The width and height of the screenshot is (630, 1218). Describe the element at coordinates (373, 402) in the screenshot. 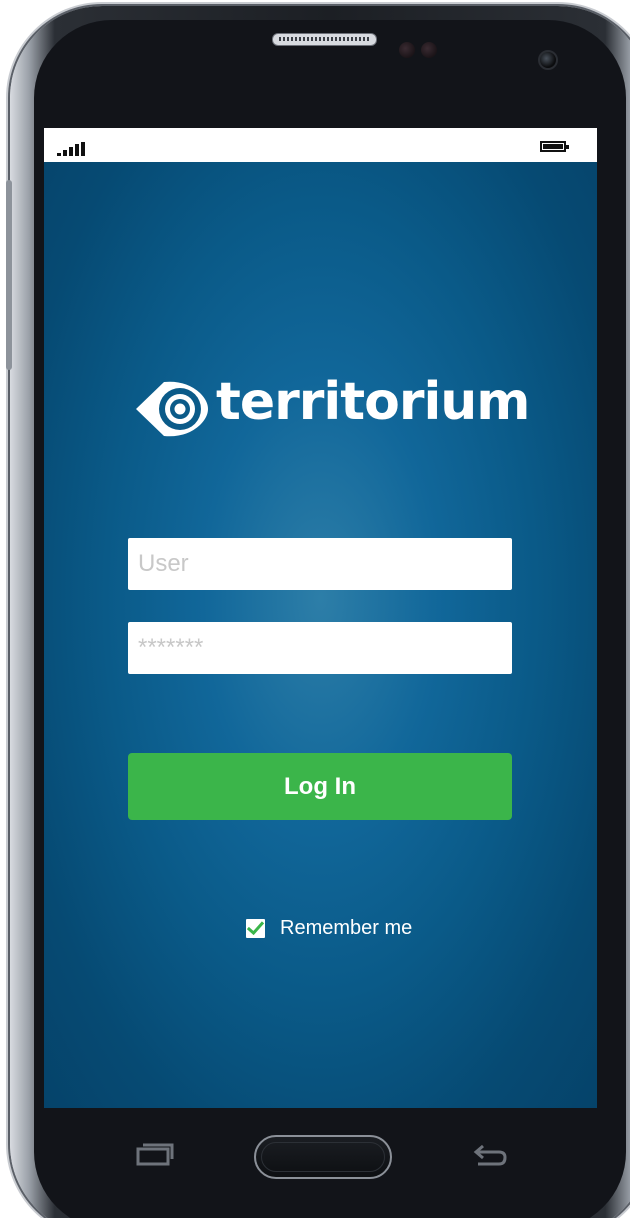

I see `brand-name: territorium` at that location.